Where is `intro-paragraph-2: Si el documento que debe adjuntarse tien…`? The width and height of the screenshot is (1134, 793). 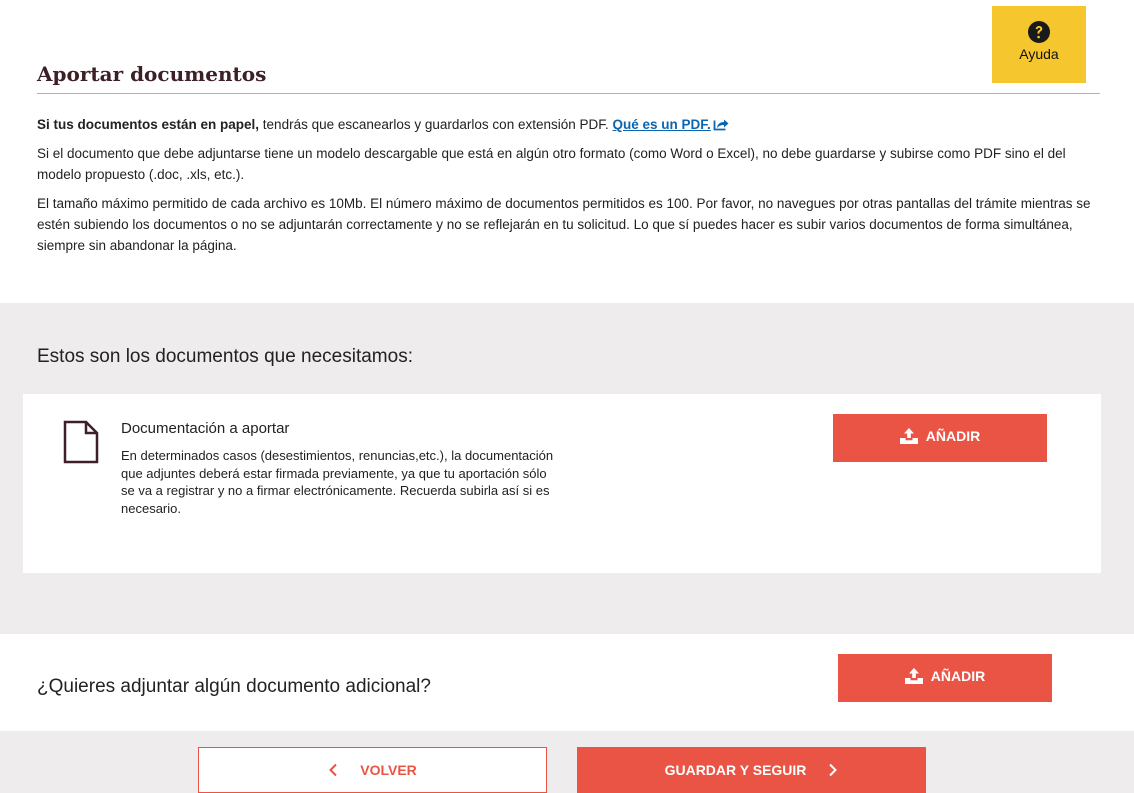 intro-paragraph-2: Si el documento que debe adjuntarse tien… is located at coordinates (551, 164).